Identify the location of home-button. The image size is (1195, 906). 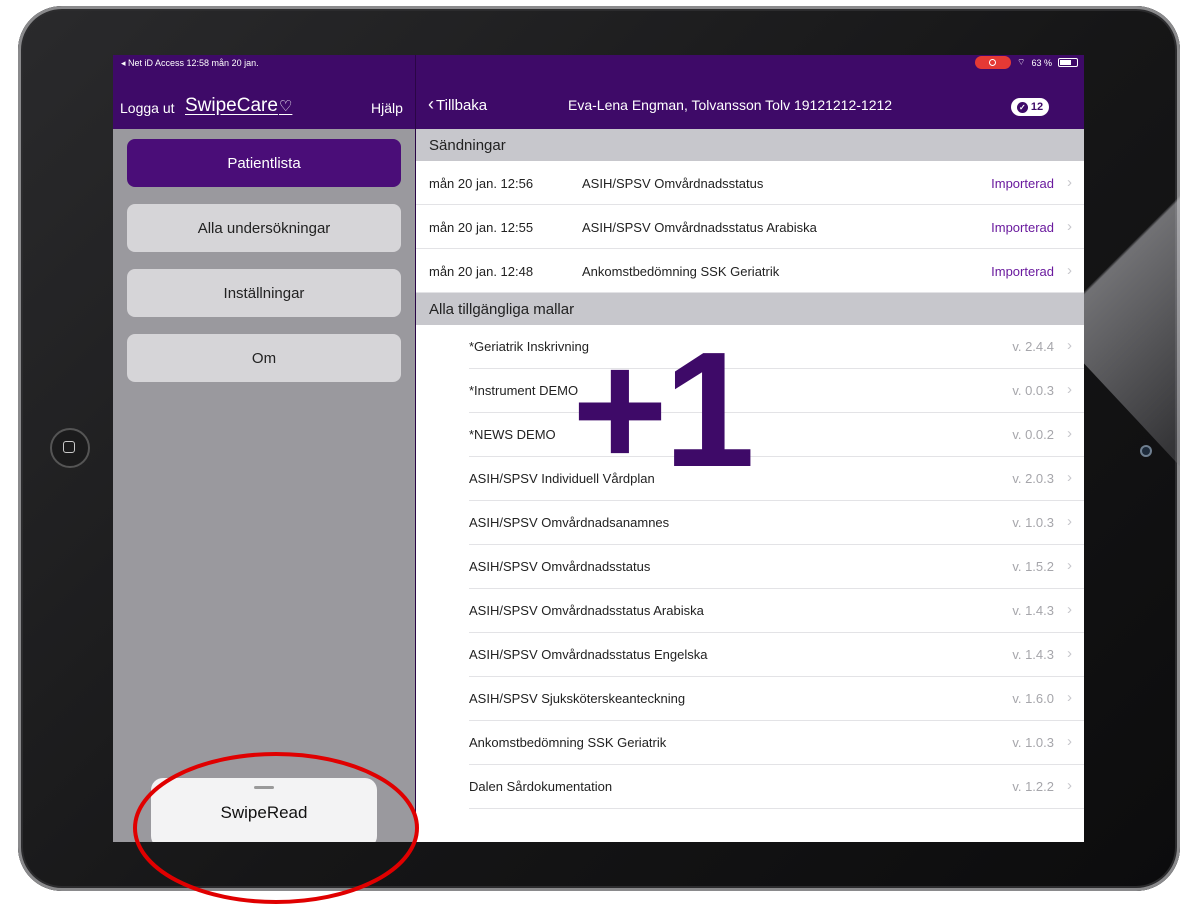
(70, 448).